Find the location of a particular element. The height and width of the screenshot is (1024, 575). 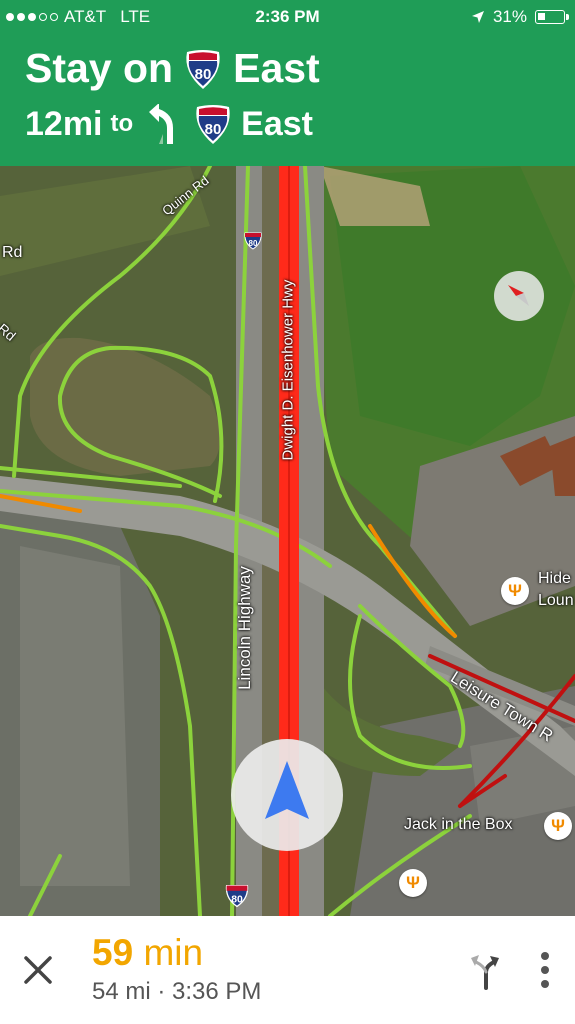

keep-left-arrow-icon is located at coordinates (161, 124).